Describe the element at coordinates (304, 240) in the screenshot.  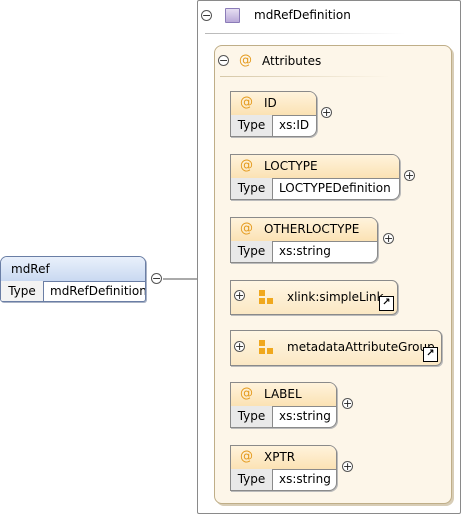
I see `attribute-otherloctype: @ OTHERLOCTYPE Type xs:string` at that location.